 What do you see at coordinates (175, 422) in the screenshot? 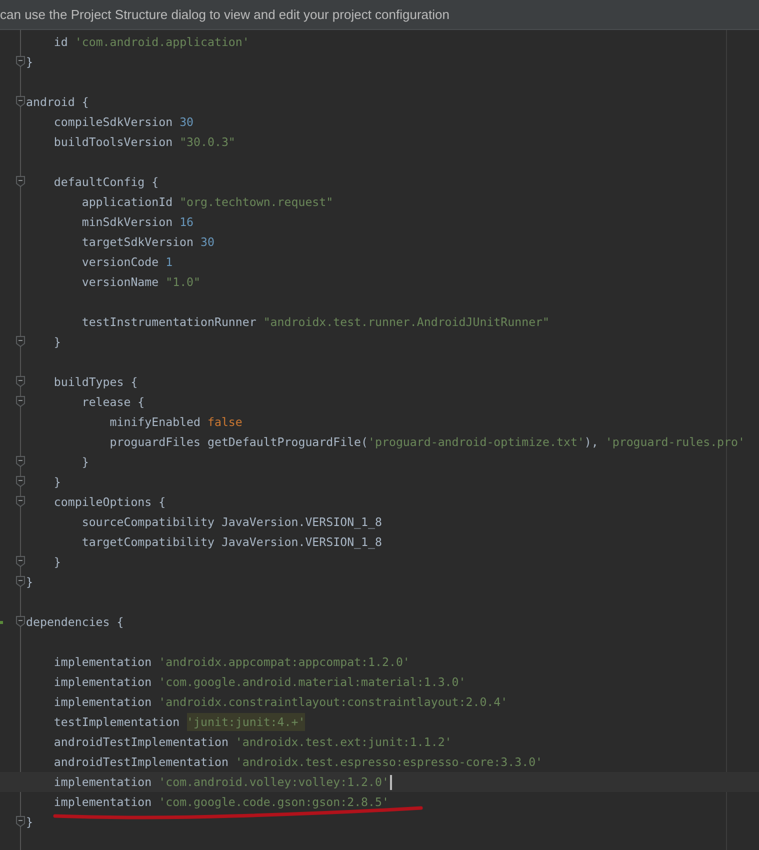
I see `code-line: minifyEnabled false` at bounding box center [175, 422].